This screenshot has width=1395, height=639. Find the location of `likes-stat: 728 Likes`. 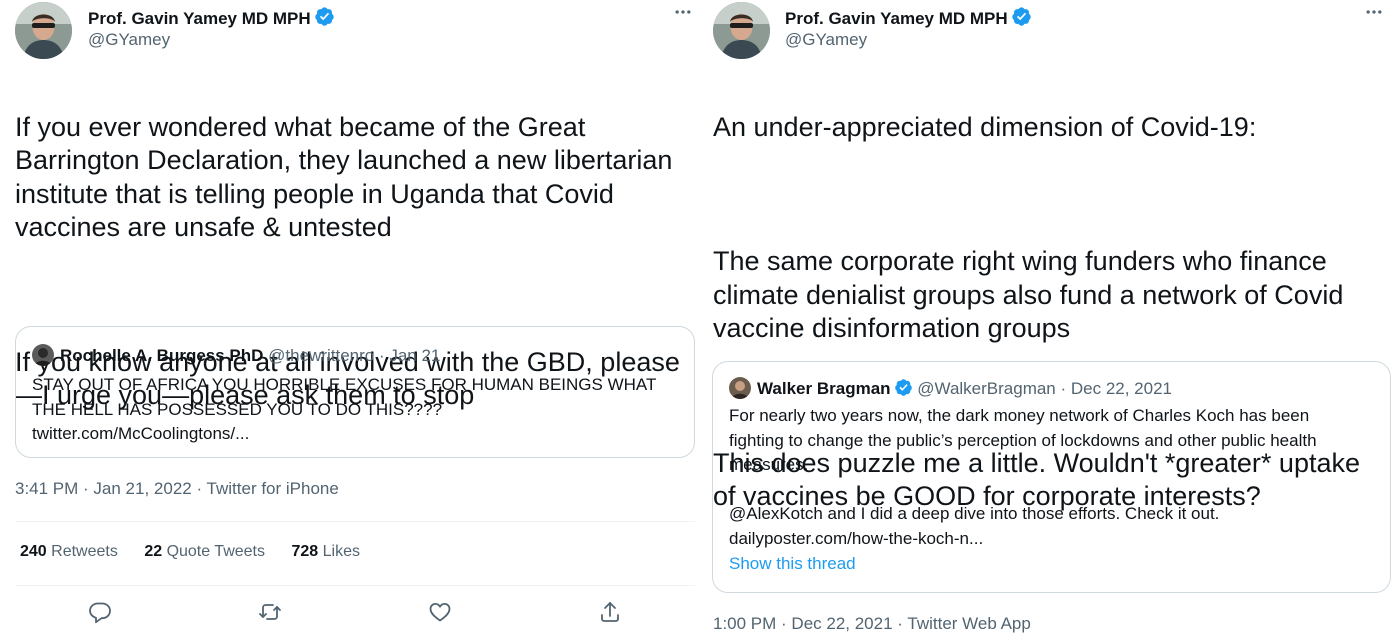

likes-stat: 728 Likes is located at coordinates (325, 551).